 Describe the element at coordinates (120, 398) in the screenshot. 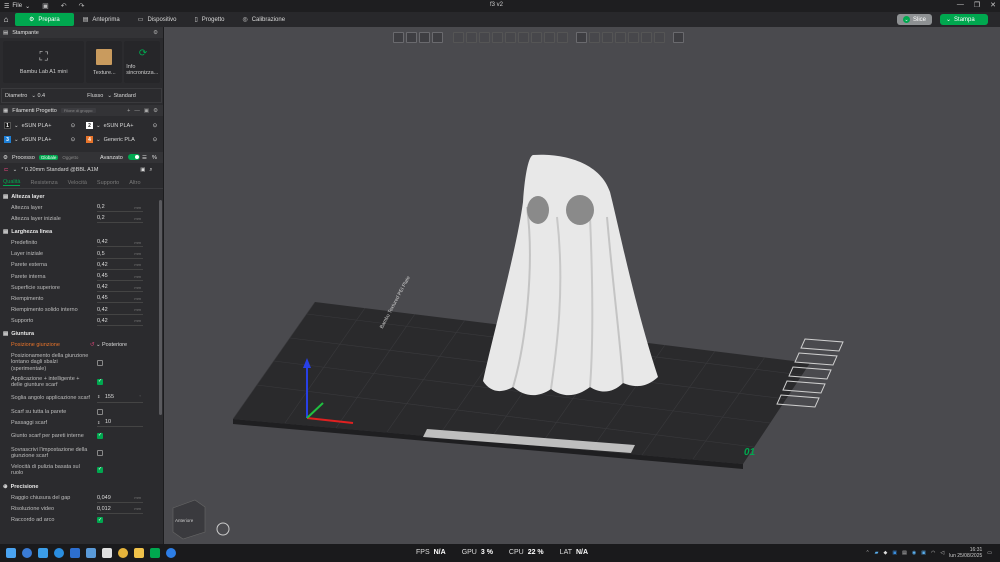

I see `scarf-angle-input: ⇕ 155 °` at that location.